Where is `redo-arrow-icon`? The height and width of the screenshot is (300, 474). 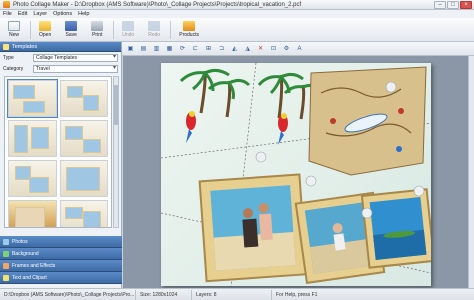
redo-arrow-icon is located at coordinates (154, 26).